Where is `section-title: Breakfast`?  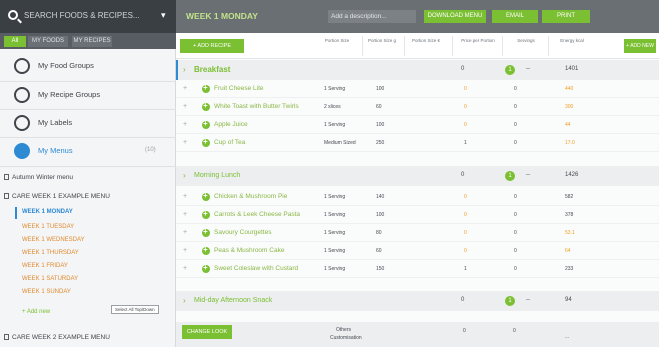
section-title: Breakfast is located at coordinates (212, 69).